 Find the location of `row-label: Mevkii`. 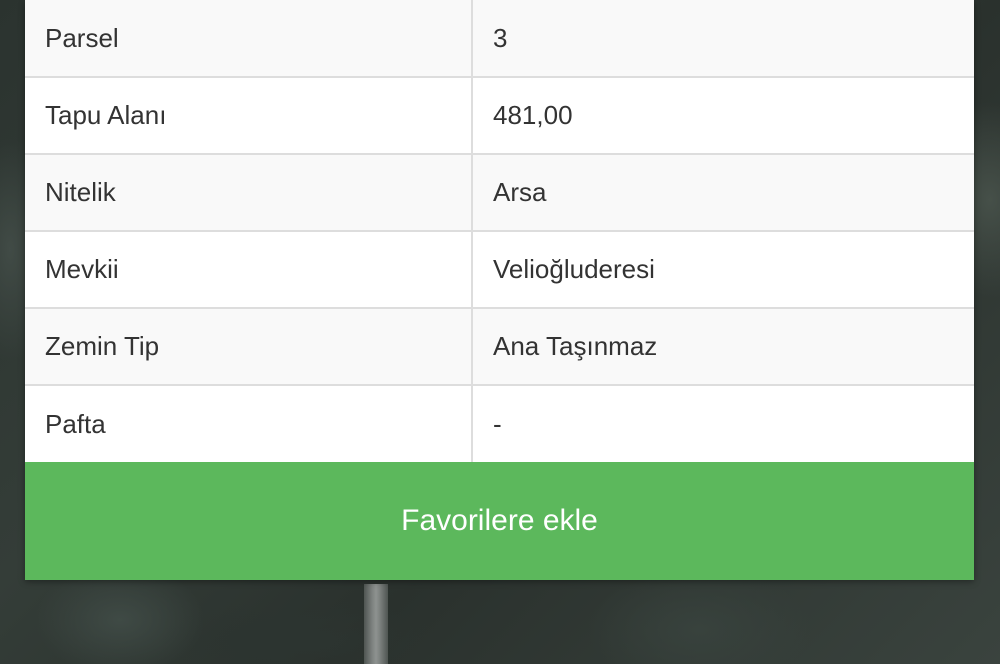

row-label: Mevkii is located at coordinates (249, 270).